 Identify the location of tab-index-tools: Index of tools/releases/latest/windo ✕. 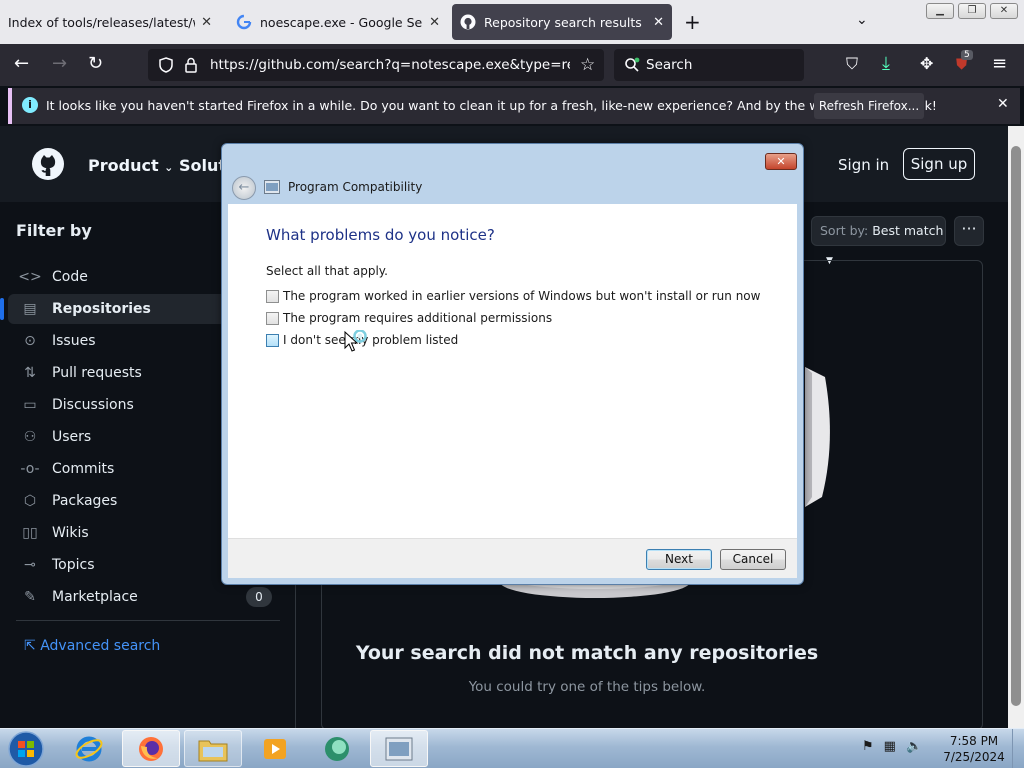
(110, 22).